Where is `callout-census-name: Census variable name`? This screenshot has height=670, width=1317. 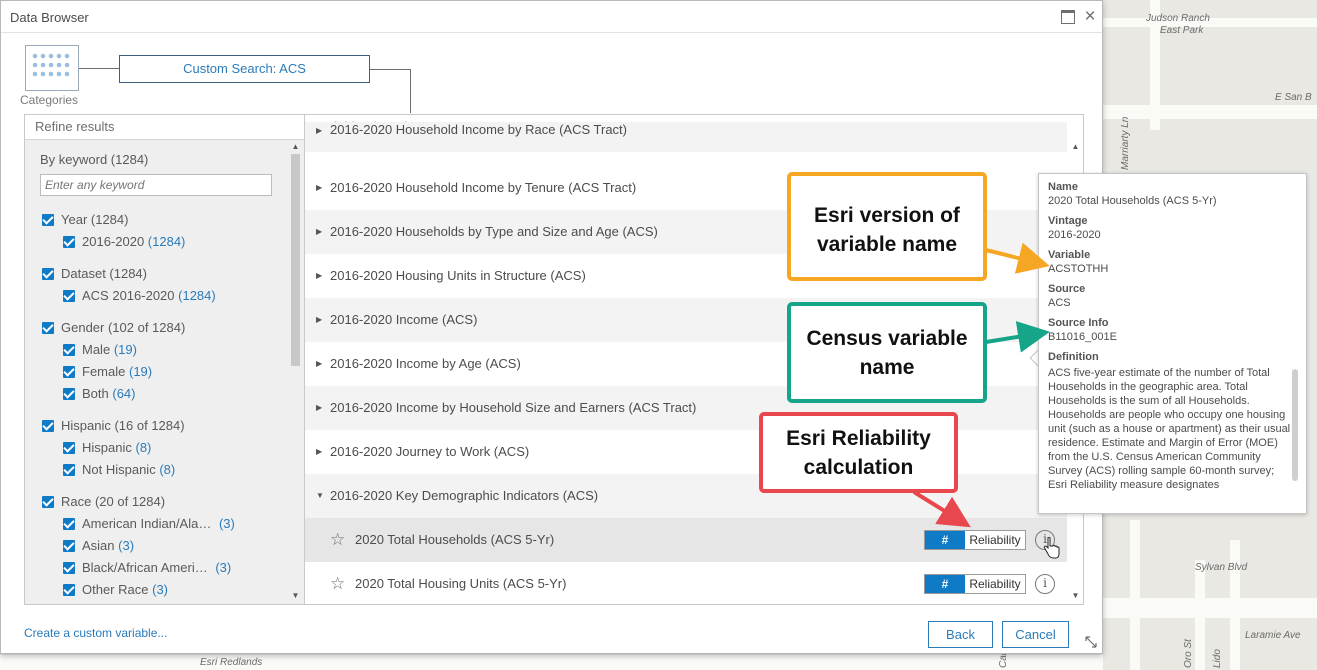 callout-census-name: Census variable name is located at coordinates (887, 352).